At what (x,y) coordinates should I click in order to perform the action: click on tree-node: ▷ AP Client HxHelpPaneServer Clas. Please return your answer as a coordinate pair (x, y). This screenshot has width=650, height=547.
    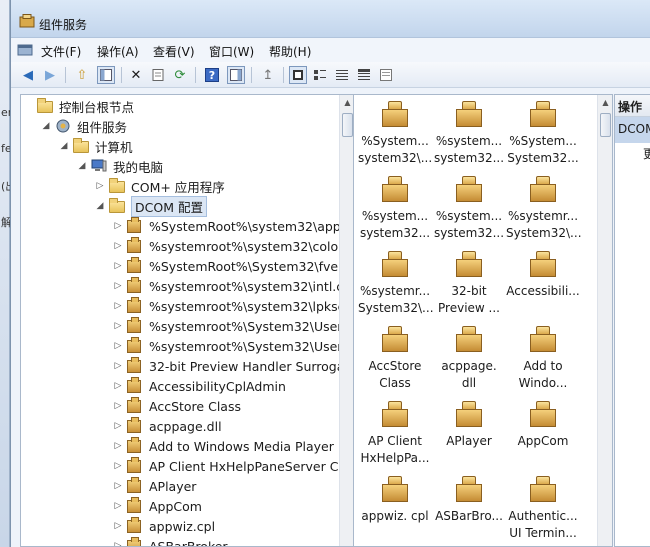
    Looking at the image, I should click on (233, 466).